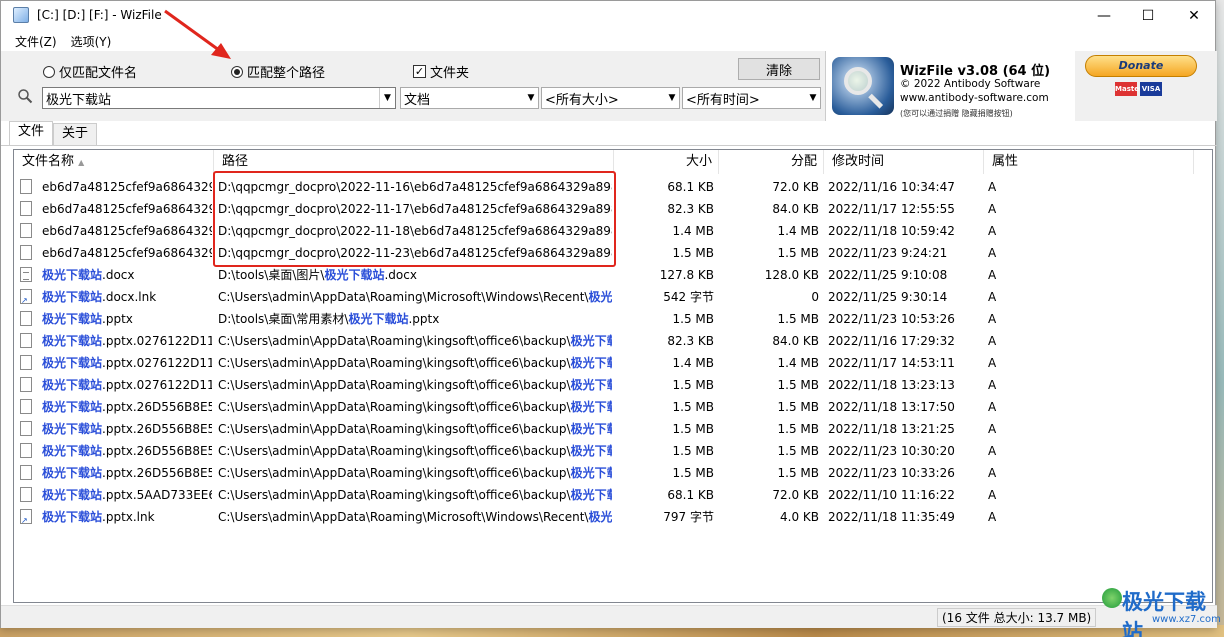 The height and width of the screenshot is (637, 1224). What do you see at coordinates (1148, 16) in the screenshot?
I see `maximize-button: ☐` at bounding box center [1148, 16].